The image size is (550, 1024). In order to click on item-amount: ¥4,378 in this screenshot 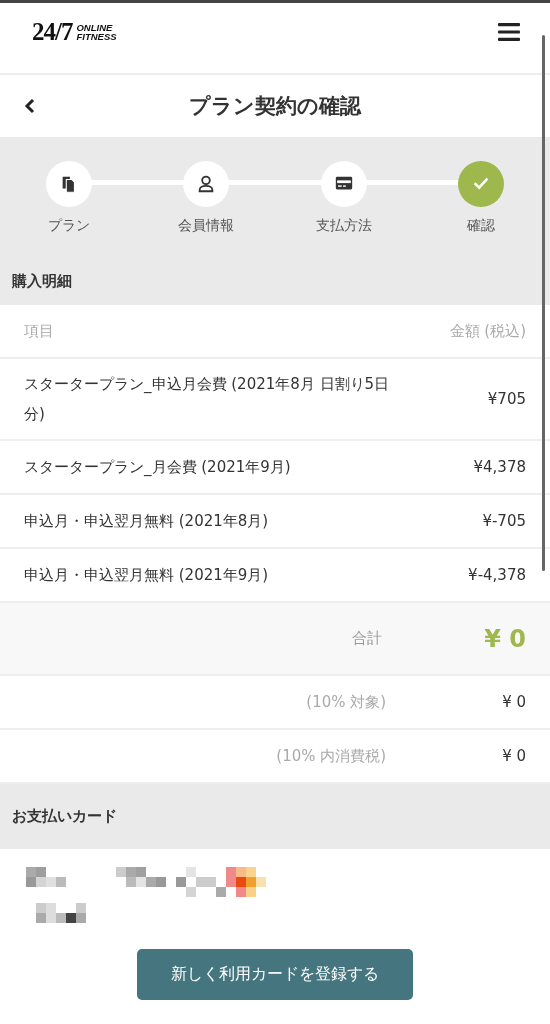, I will do `click(499, 467)`.